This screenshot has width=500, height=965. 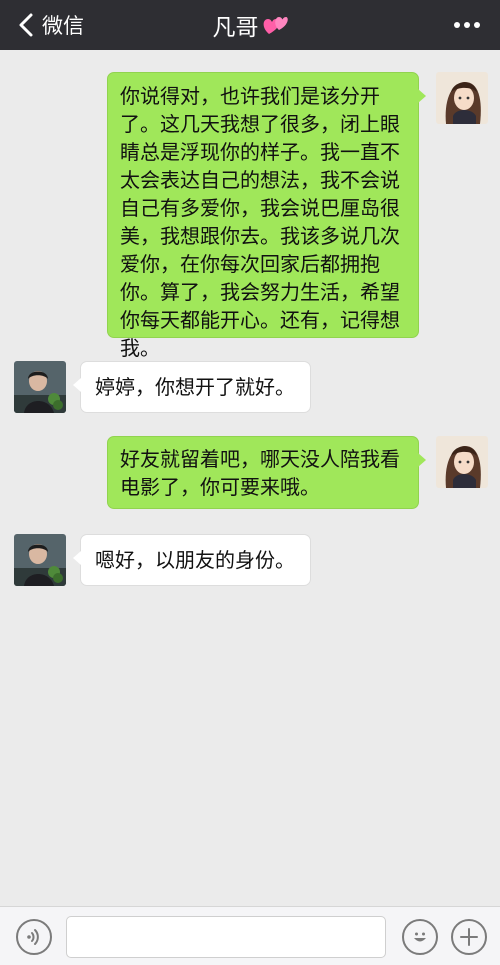 I want to click on message-line: 自己有多爱你，我会说巴厘岛很, so click(x=260, y=208).